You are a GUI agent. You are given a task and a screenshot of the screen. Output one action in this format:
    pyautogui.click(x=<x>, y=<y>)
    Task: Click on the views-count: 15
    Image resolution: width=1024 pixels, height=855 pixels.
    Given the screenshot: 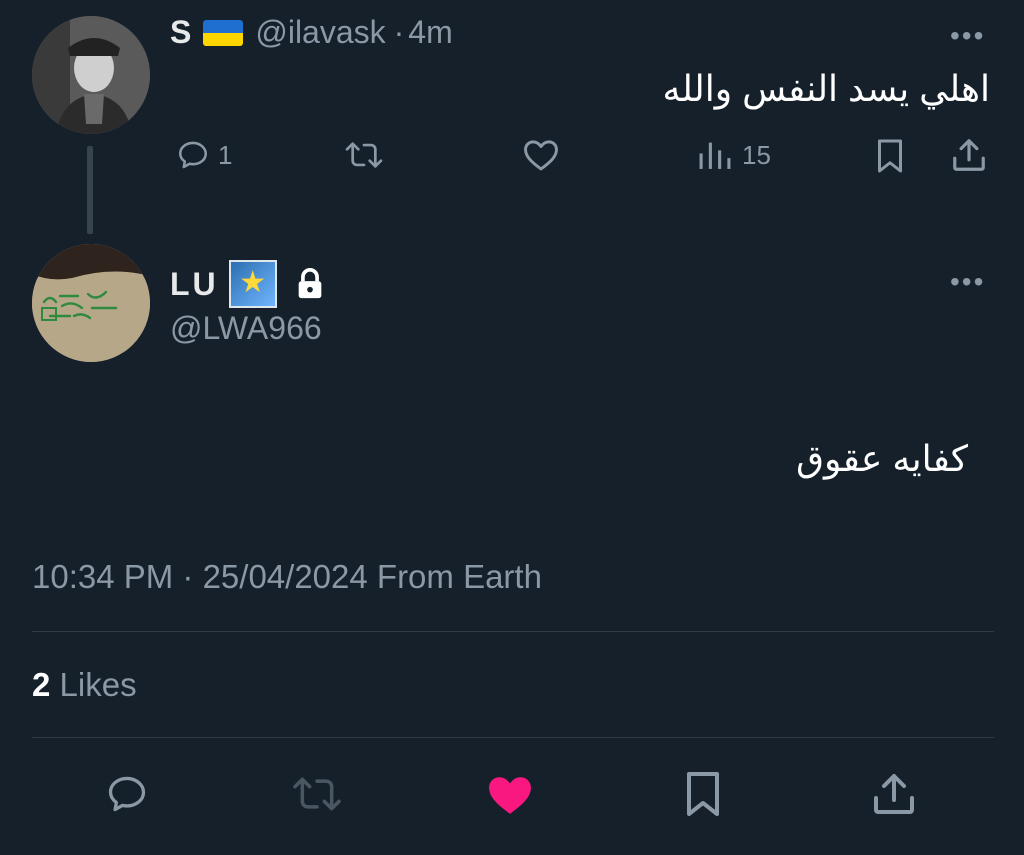 What is the action you would take?
    pyautogui.click(x=756, y=154)
    